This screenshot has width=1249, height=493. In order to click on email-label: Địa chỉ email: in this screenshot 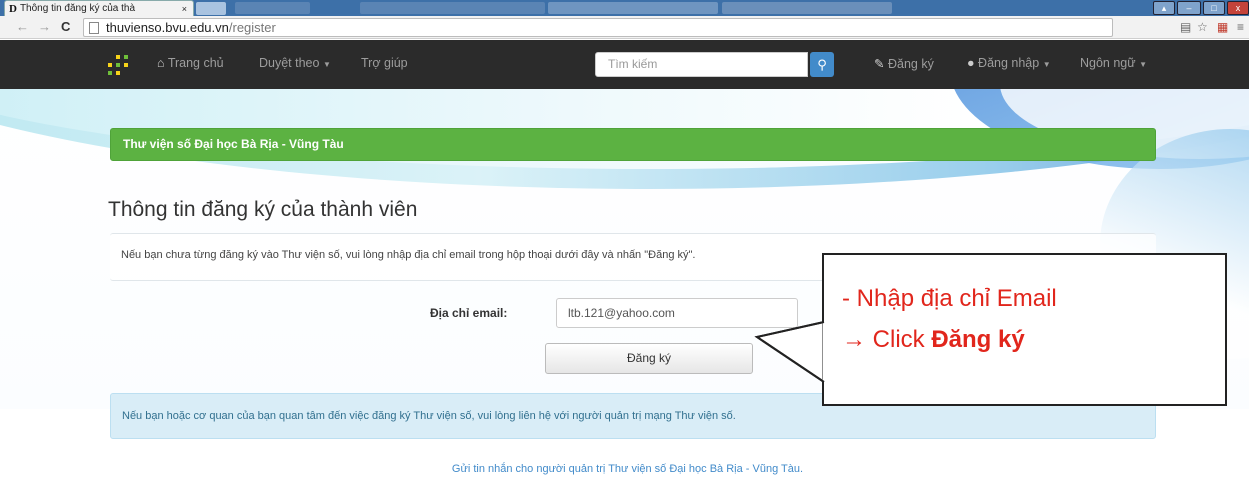, I will do `click(469, 313)`.